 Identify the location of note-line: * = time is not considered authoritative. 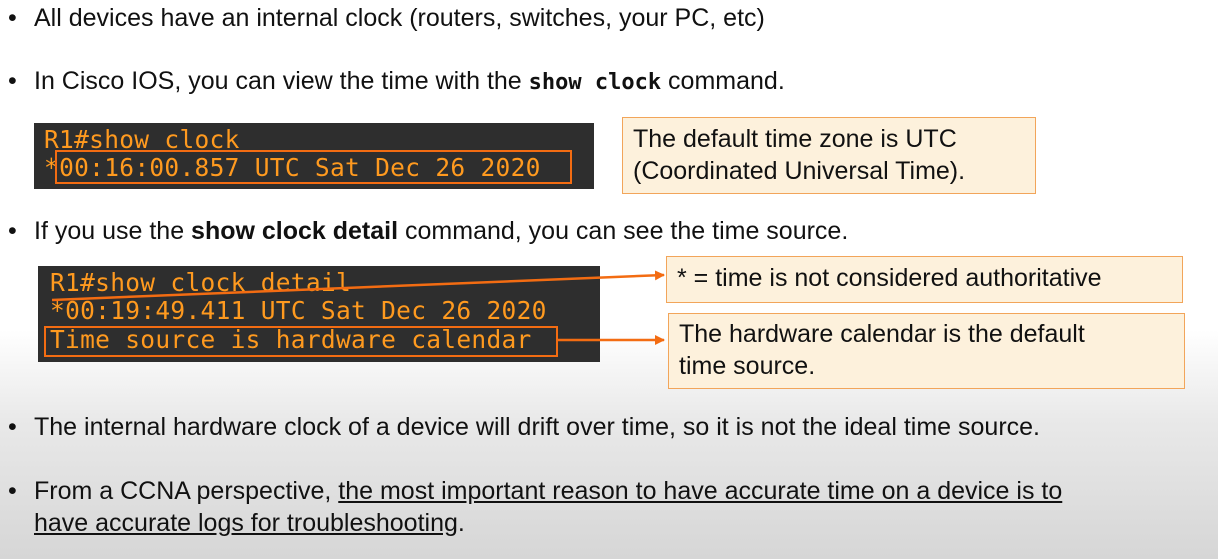
(889, 278).